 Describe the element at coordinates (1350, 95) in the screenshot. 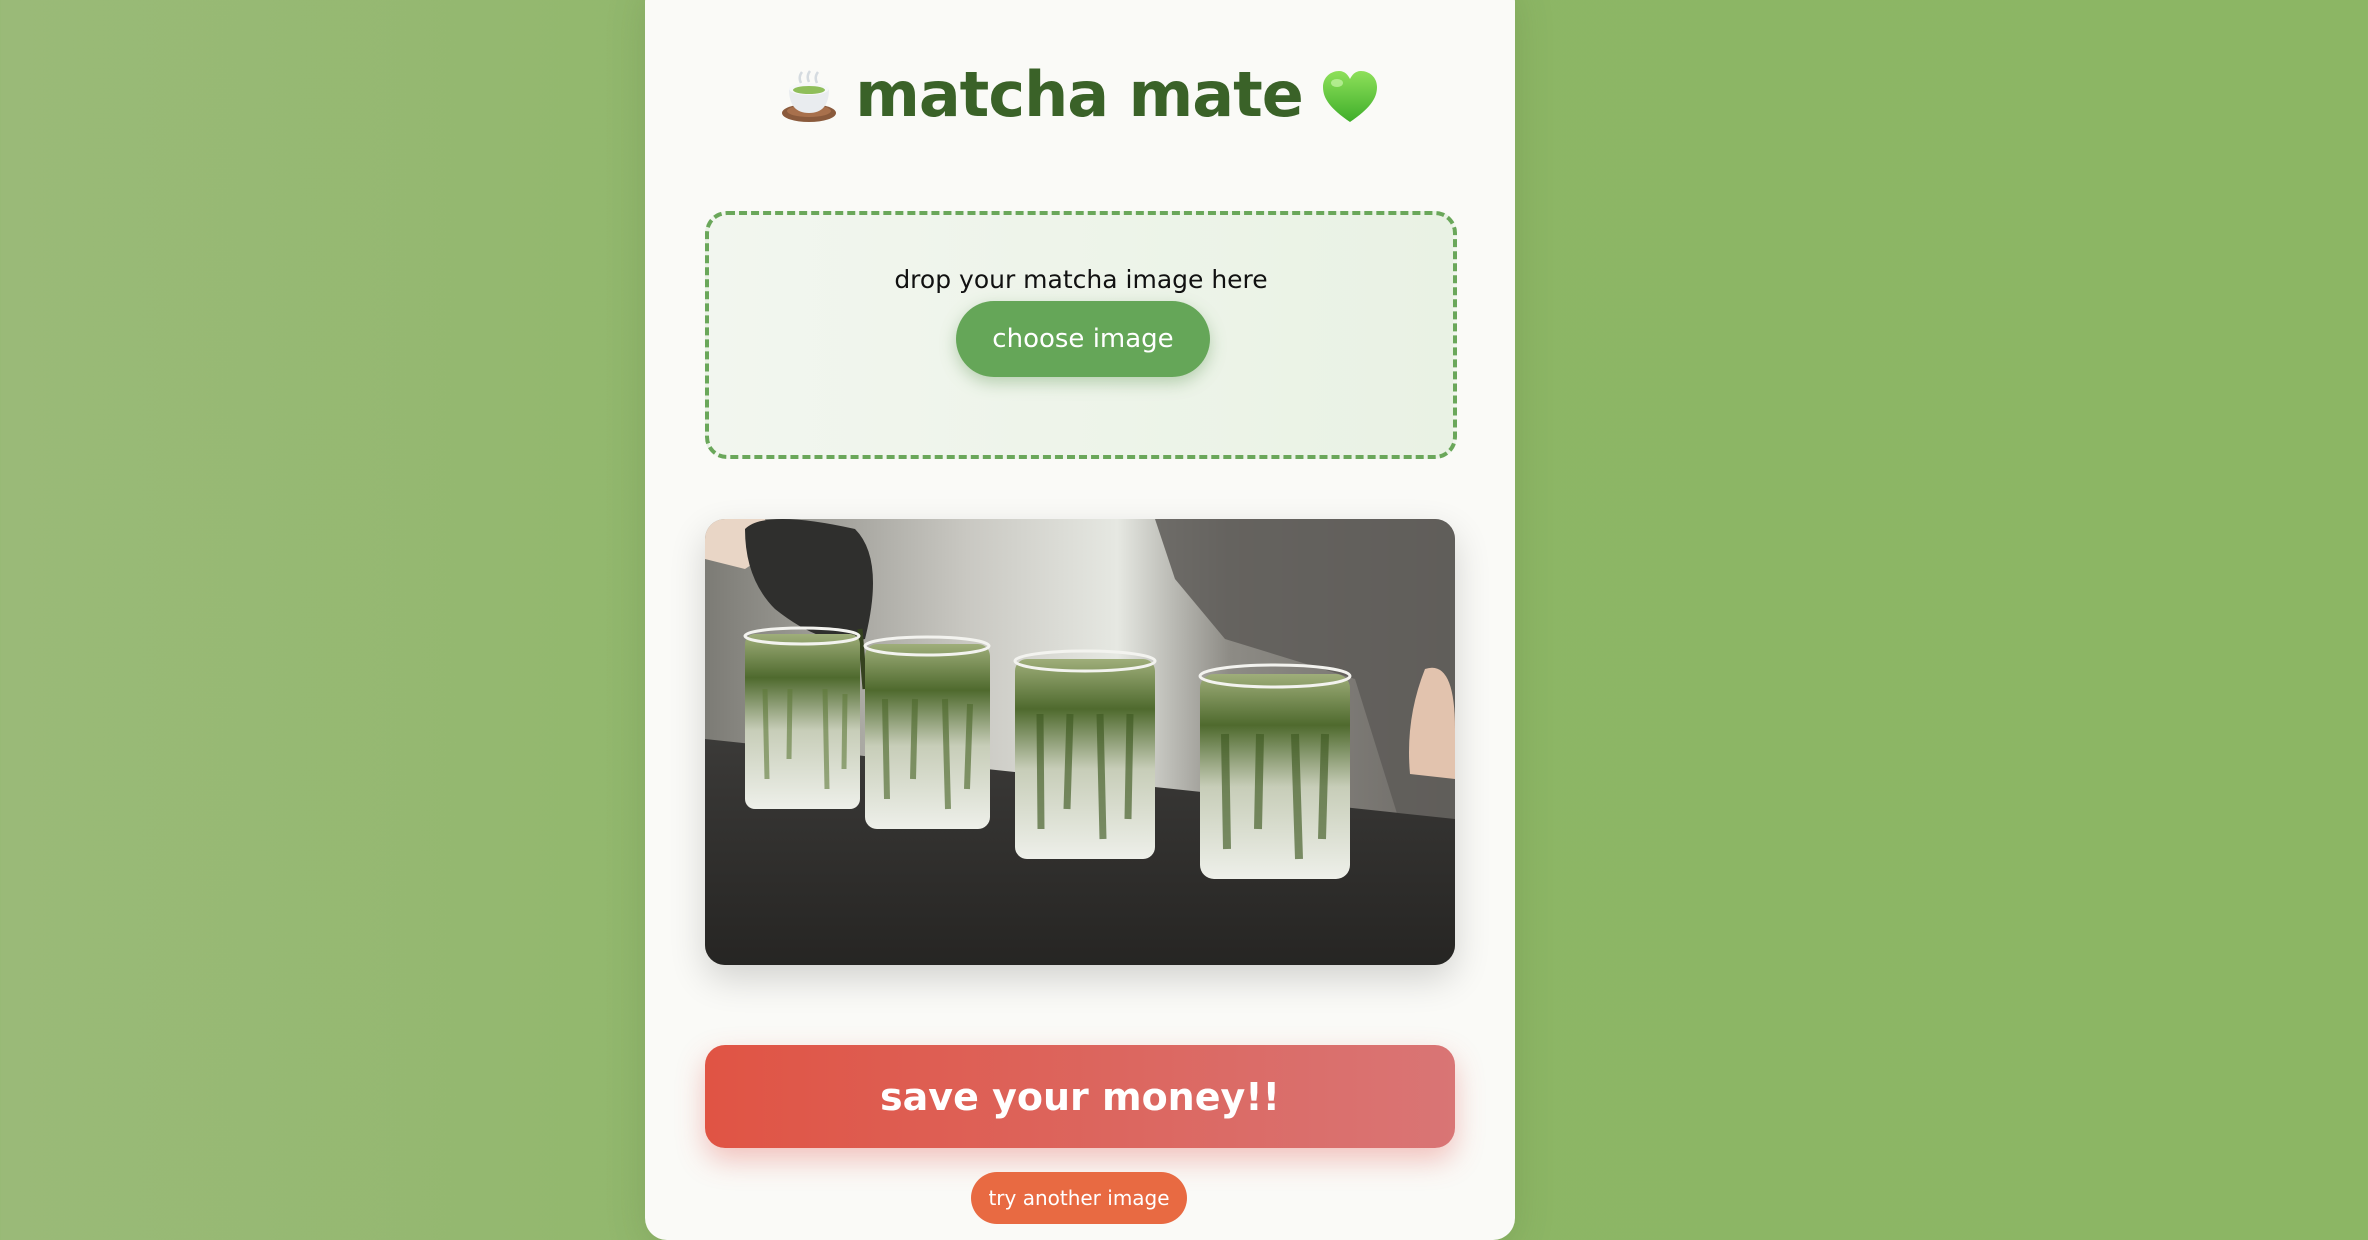

I see `green-heart-icon` at that location.